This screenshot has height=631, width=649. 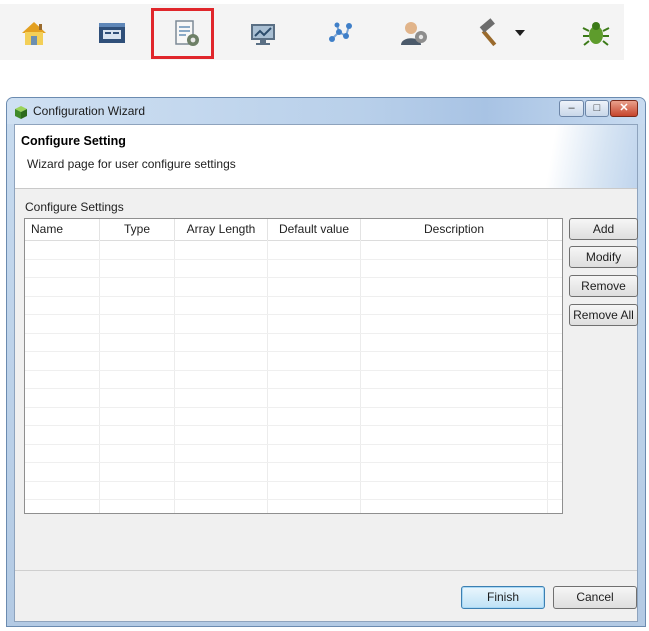 I want to click on window-titlebar: Configuration Wizard – □ ✕, so click(x=326, y=111).